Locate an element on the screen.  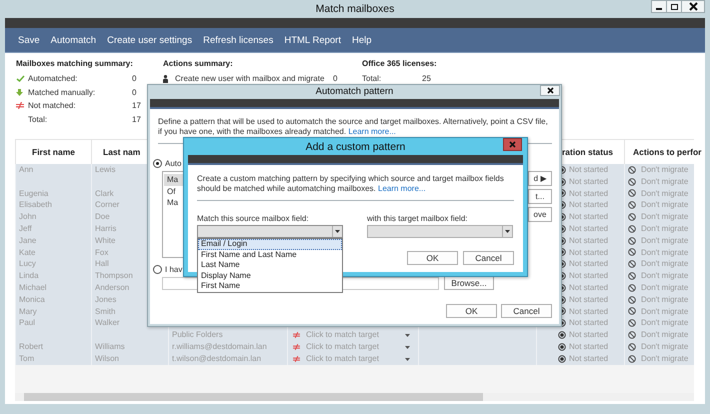
table-cell: Kate is located at coordinates (27, 252).